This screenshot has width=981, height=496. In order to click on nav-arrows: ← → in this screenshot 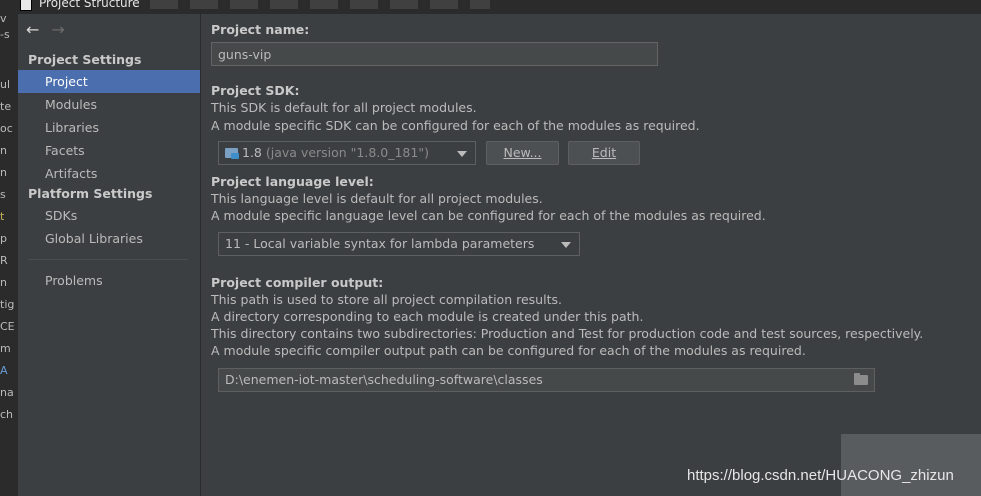, I will do `click(49, 30)`.